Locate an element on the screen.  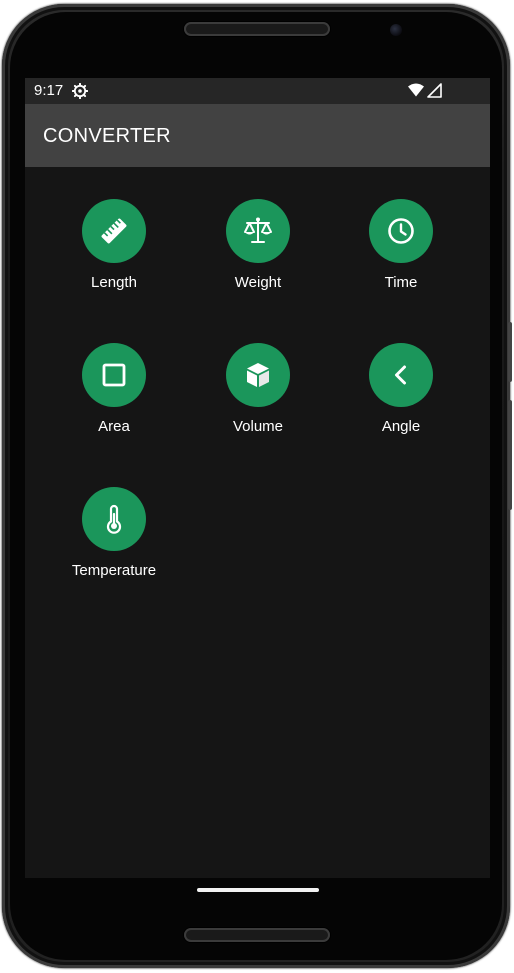
category-label: Time is located at coordinates (401, 282).